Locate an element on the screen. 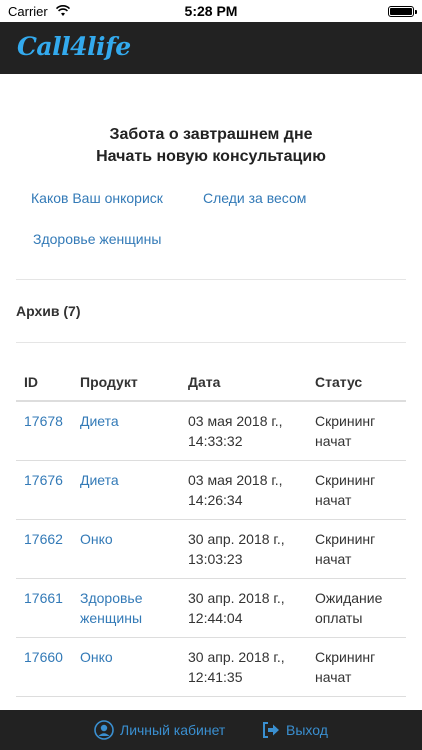 This screenshot has width=422, height=750. tab-logout-label: Выход is located at coordinates (307, 730).